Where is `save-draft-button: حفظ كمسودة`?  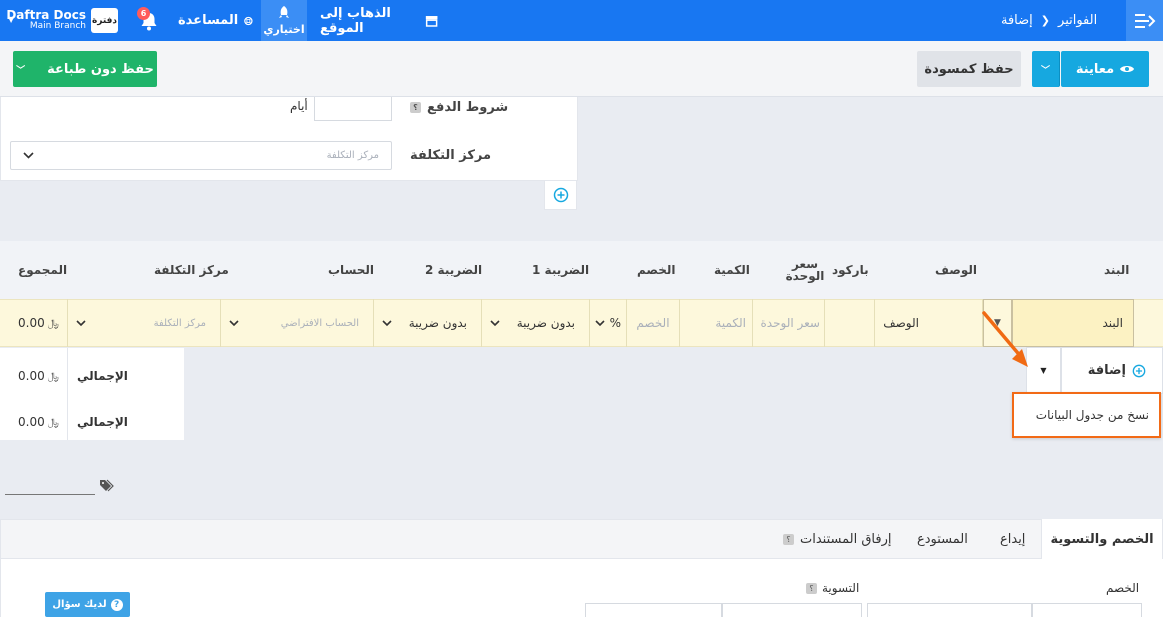 save-draft-button: حفظ كمسودة is located at coordinates (969, 69).